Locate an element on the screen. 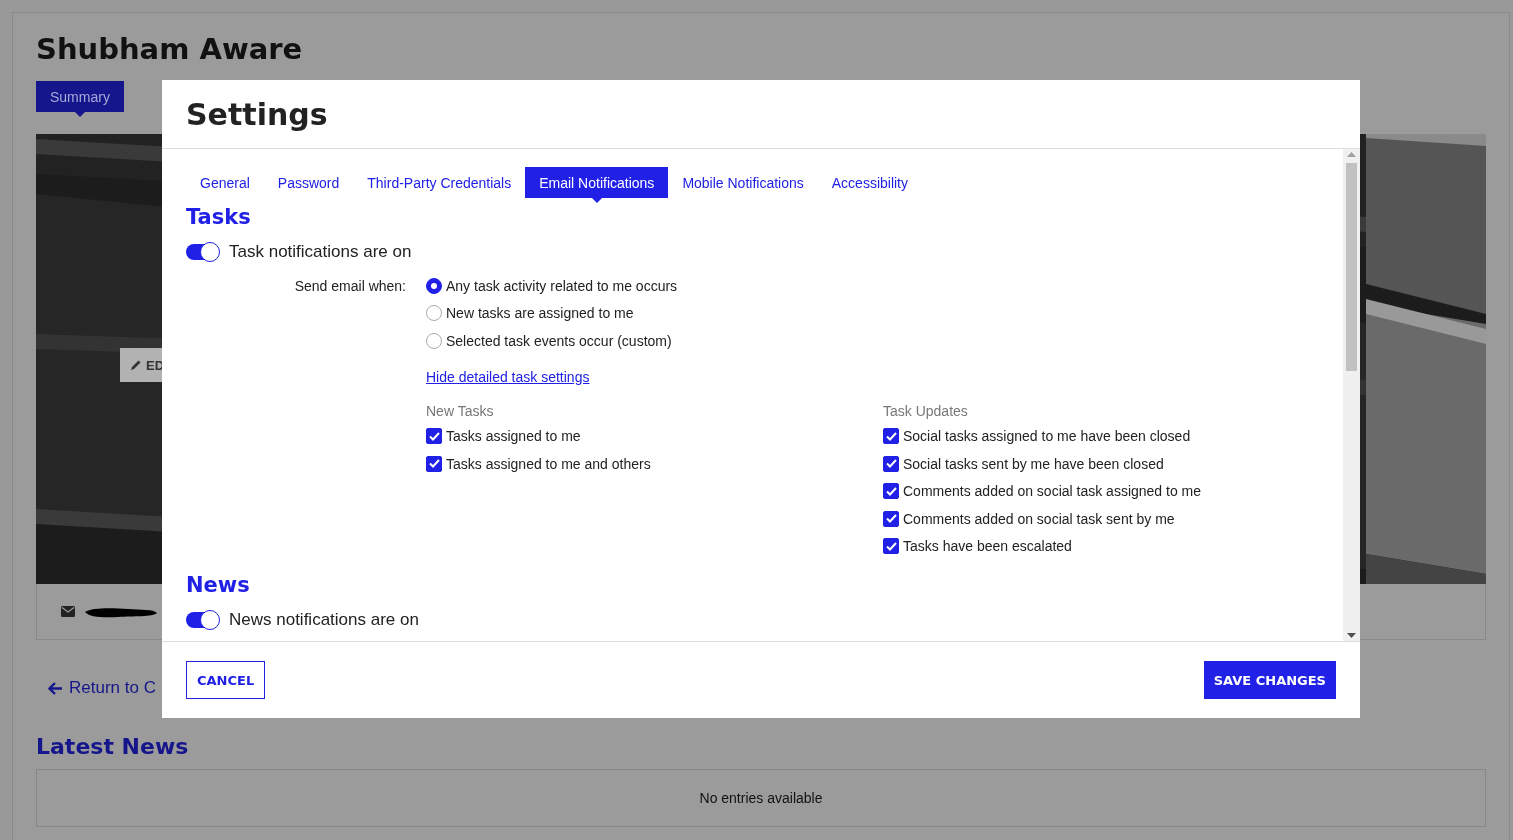 This screenshot has width=1513, height=840. dialog-title: Settings is located at coordinates (257, 114).